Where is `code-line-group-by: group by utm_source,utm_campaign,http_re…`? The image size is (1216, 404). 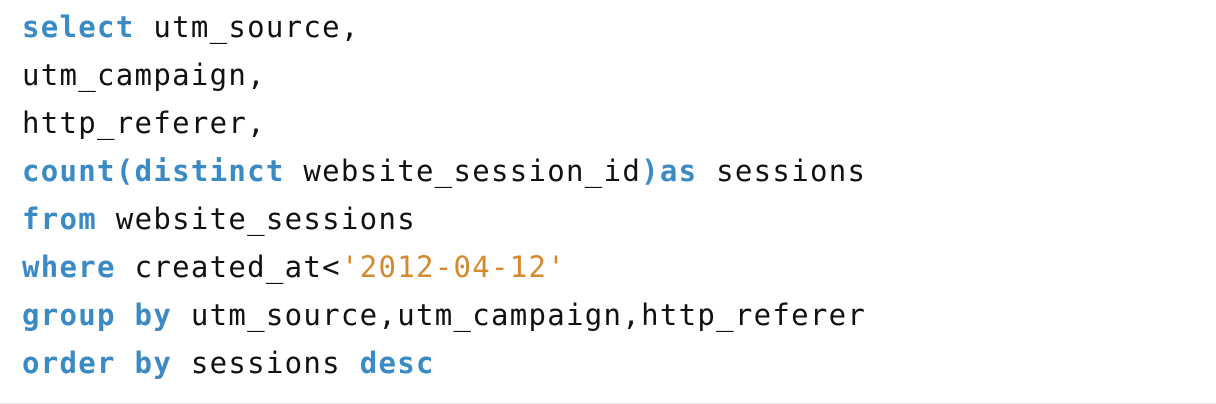
code-line-group-by: group by utm_source,utm_campaign,http_re… is located at coordinates (444, 315).